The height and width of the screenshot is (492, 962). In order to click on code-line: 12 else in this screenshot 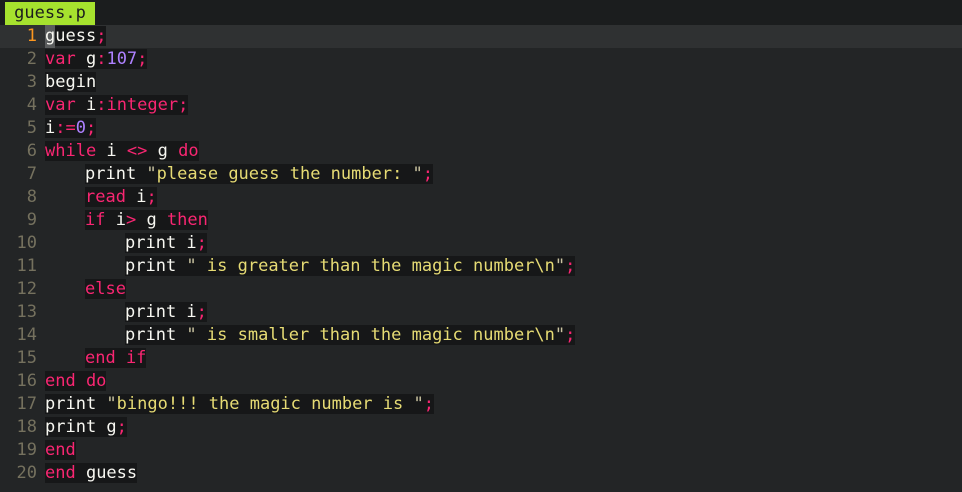, I will do `click(481, 289)`.